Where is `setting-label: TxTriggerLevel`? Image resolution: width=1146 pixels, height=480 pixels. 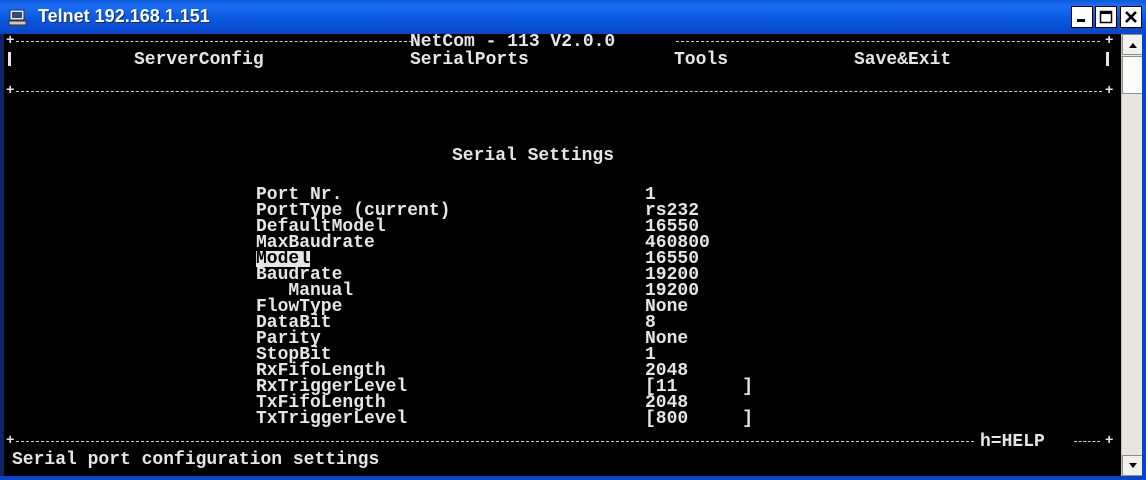 setting-label: TxTriggerLevel is located at coordinates (332, 419).